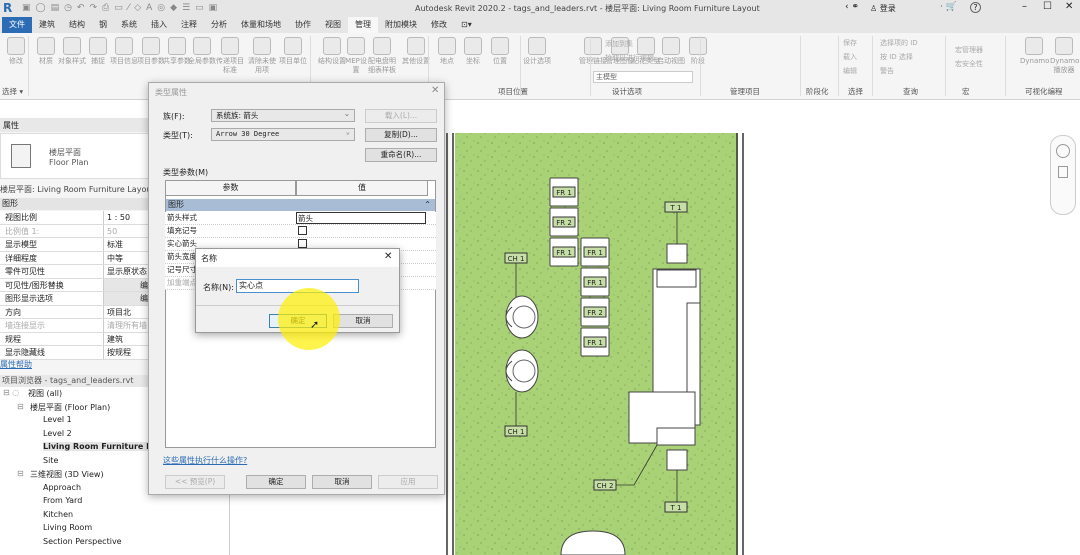 The height and width of the screenshot is (555, 1080). I want to click on browser-item: From Yard, so click(62, 500).